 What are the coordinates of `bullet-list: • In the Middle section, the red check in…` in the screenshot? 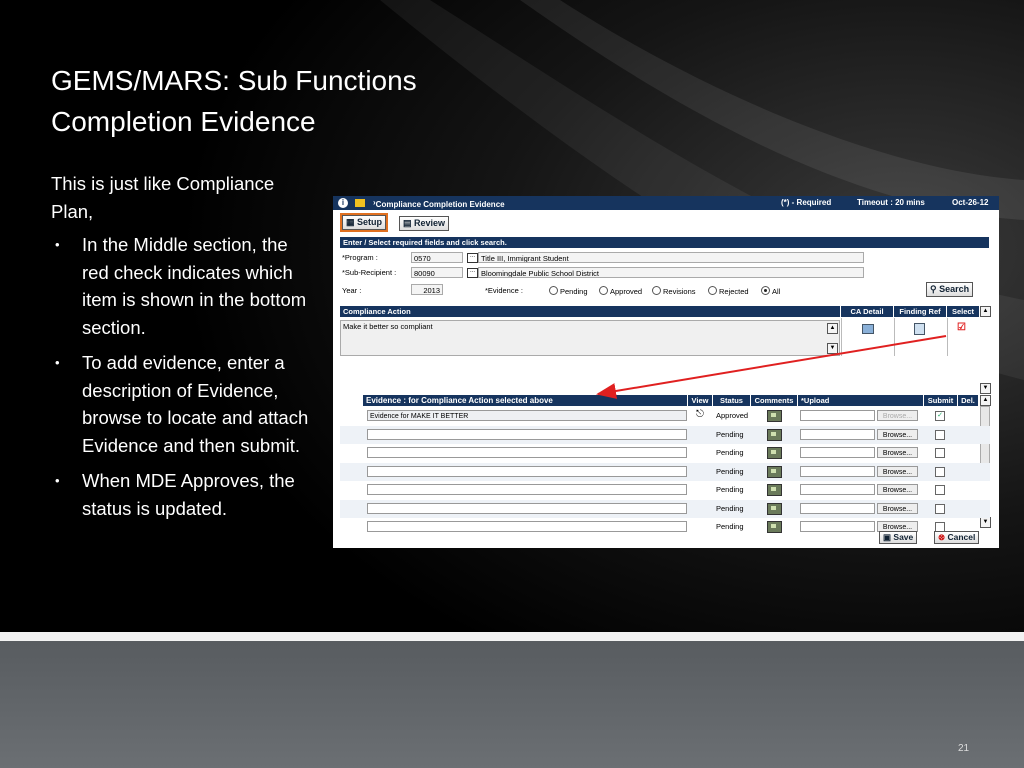 It's located at (181, 376).